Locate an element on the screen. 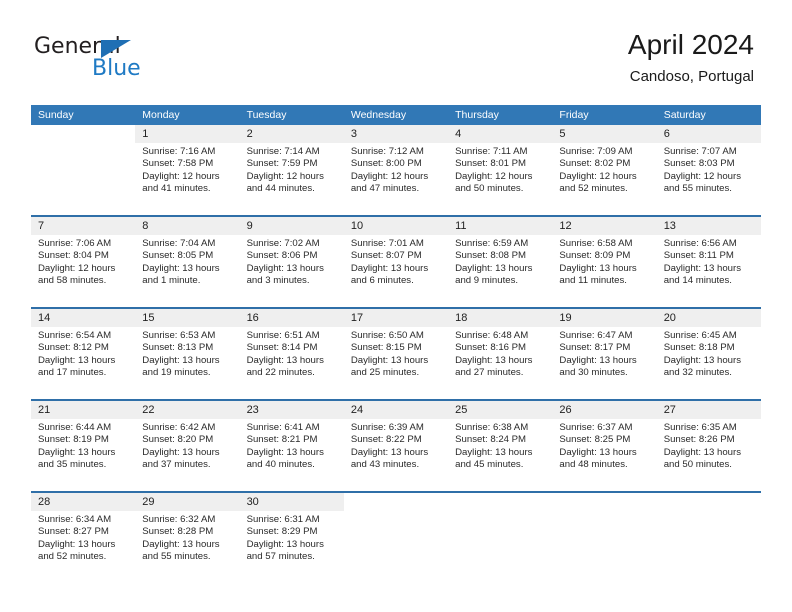  day-number: 12 is located at coordinates (604, 226).